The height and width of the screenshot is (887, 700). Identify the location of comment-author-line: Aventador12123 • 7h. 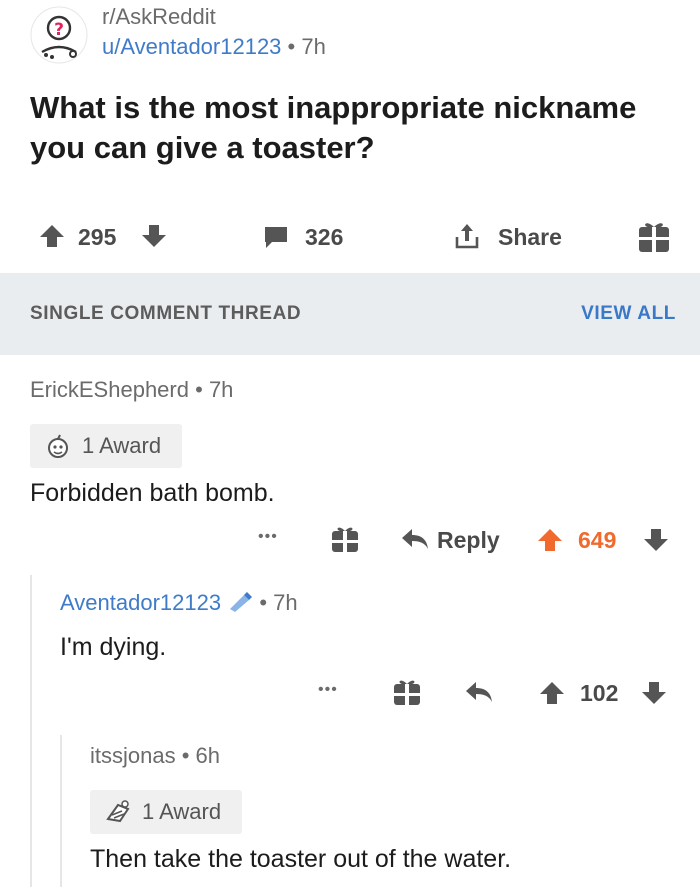
(179, 603).